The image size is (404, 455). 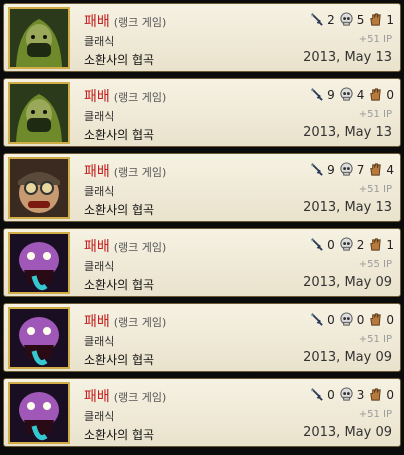 I want to click on kda-stats: 0 2 1, so click(x=349, y=244).